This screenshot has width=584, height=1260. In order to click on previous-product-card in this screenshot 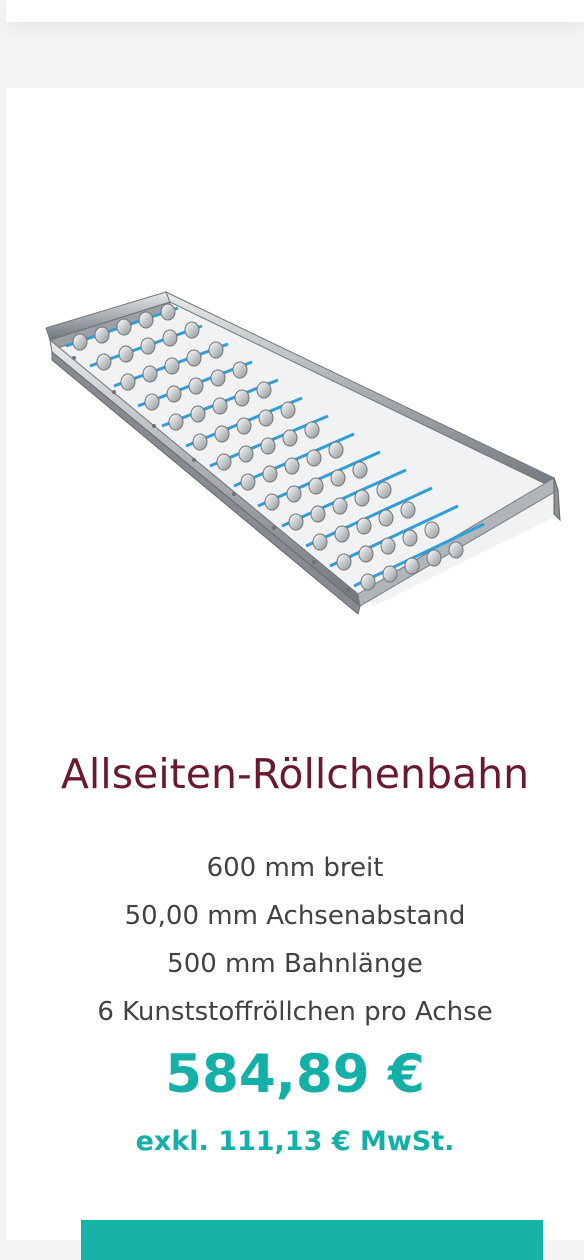, I will do `click(295, 11)`.